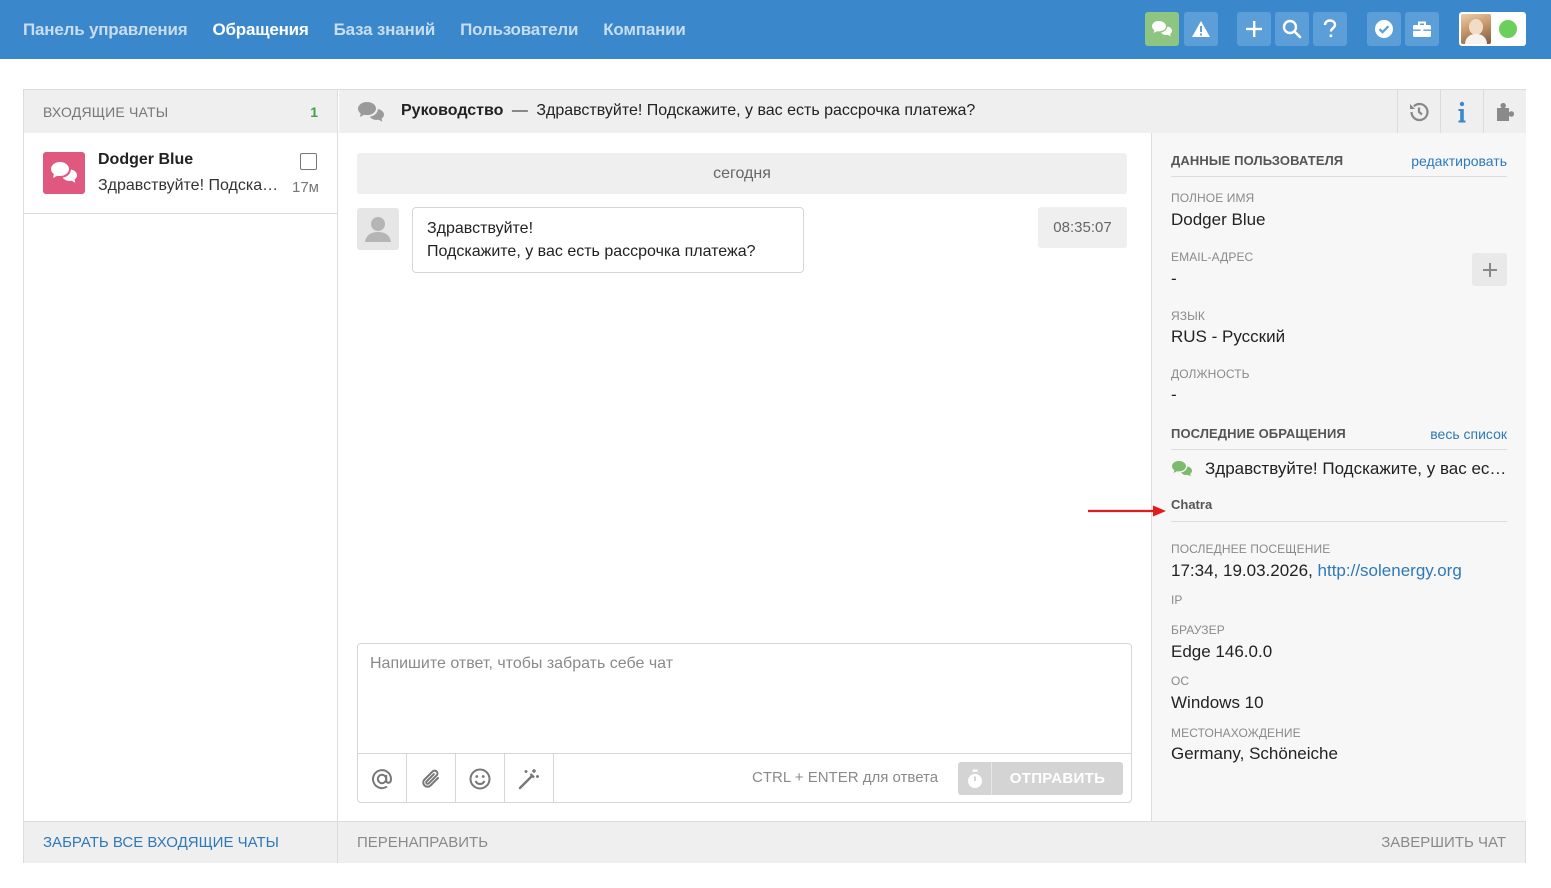  I want to click on avatar, so click(1476, 29).